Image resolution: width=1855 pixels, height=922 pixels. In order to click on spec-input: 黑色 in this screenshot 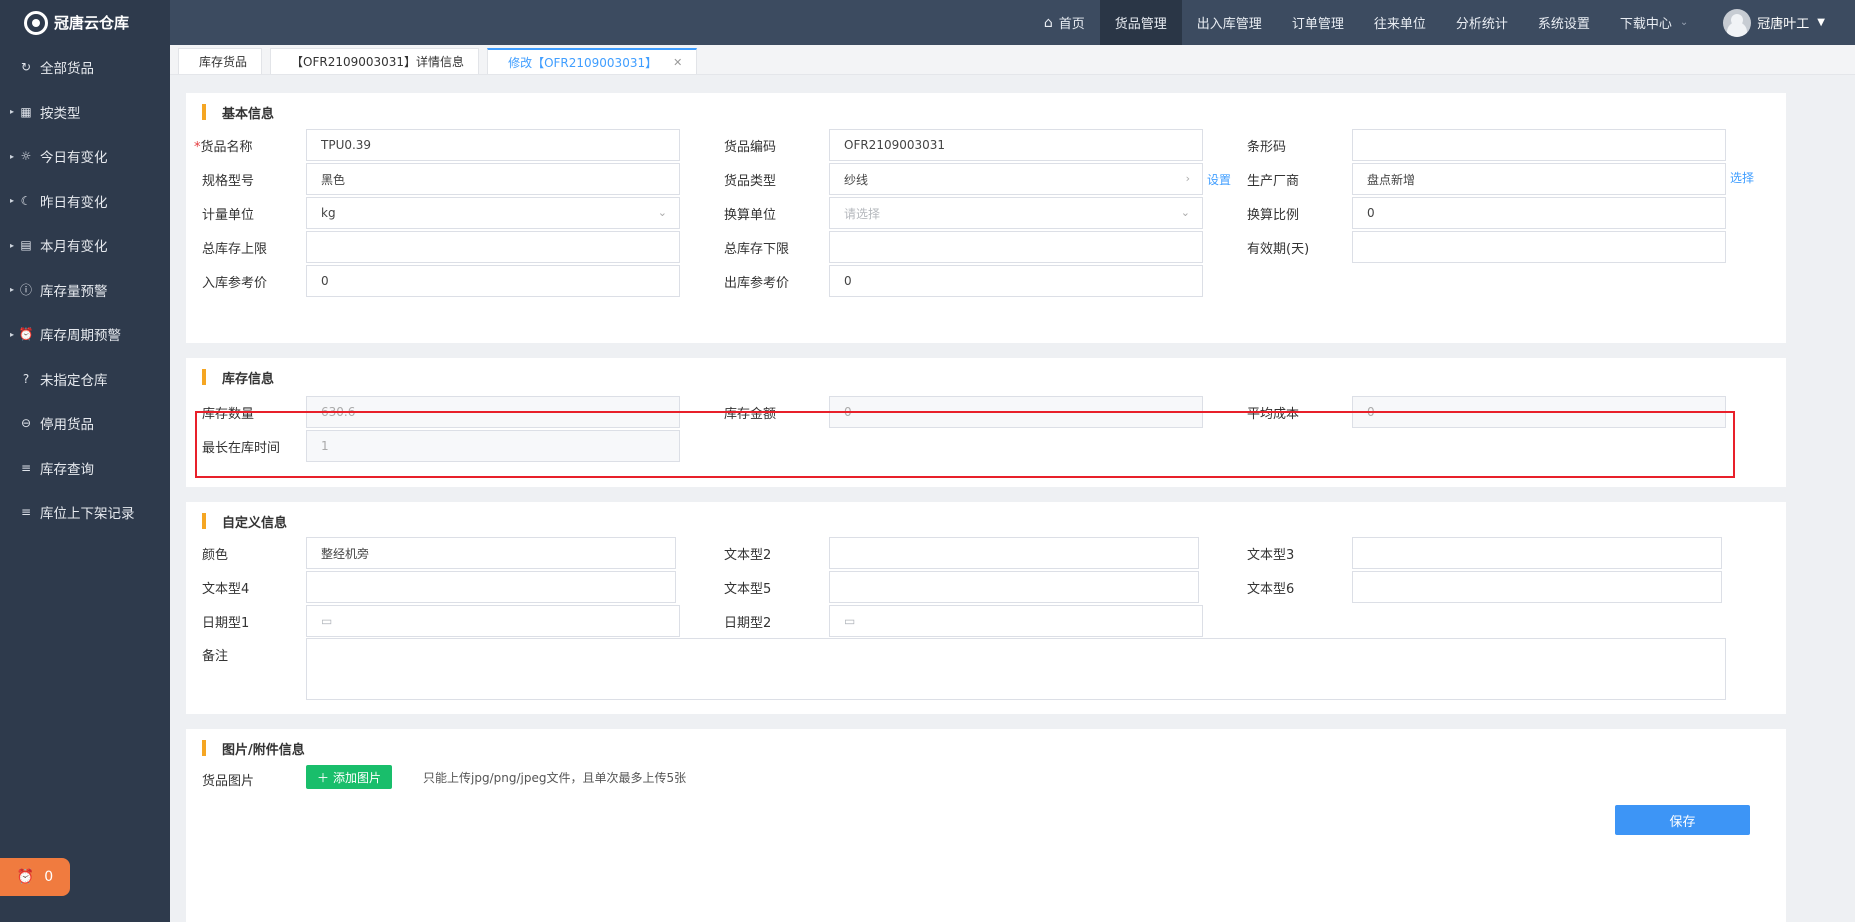, I will do `click(493, 179)`.